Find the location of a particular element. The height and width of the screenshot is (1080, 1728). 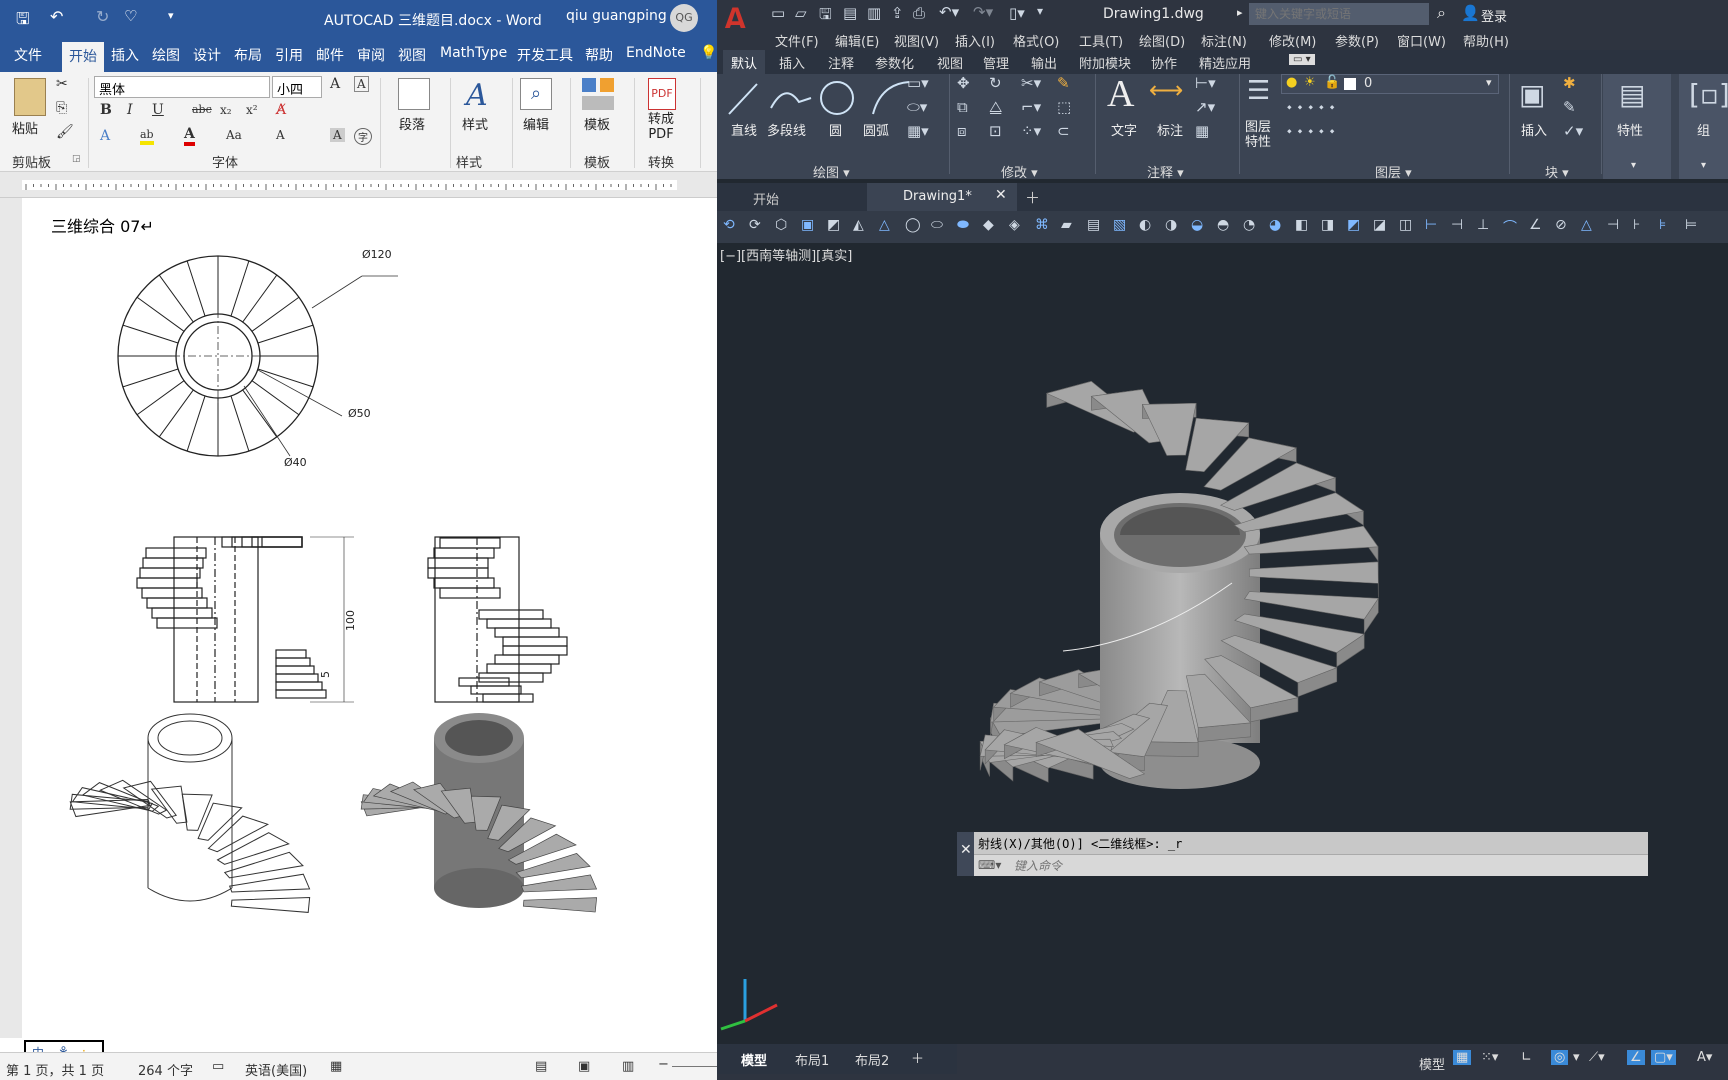

toolbar-tool-icon: ◧ is located at coordinates (1301, 225).